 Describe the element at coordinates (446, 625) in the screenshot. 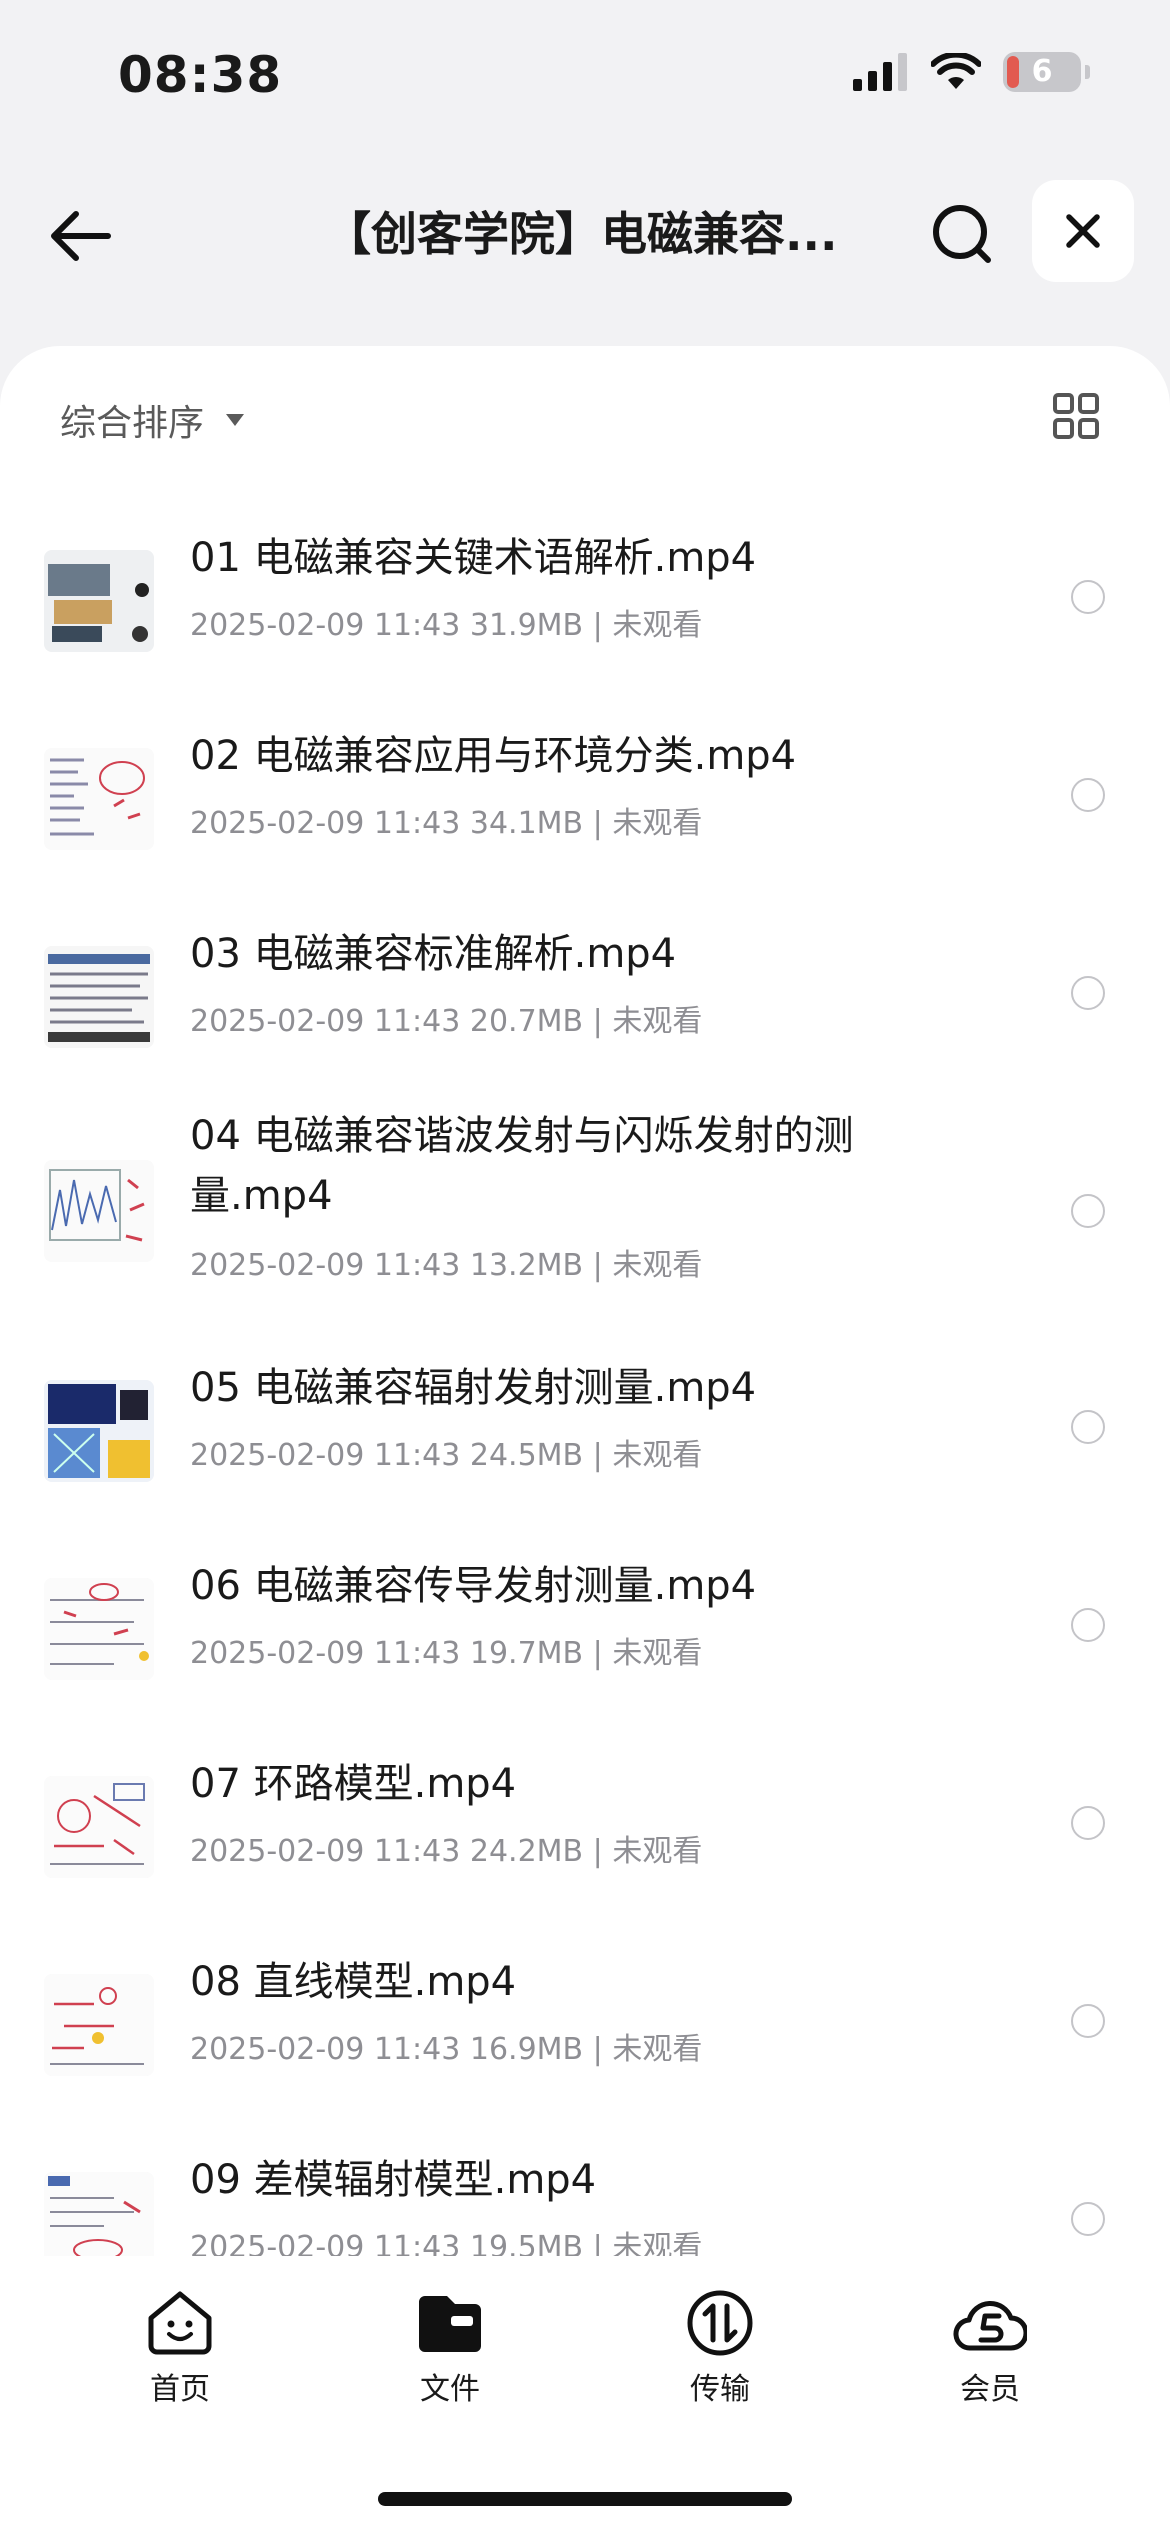

I see `file-meta: 2025-02-09 11:43 31.9MB | 未观看` at that location.